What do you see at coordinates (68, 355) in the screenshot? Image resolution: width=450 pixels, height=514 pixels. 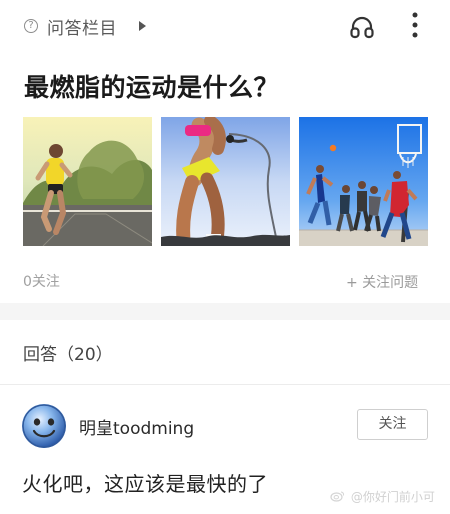 I see `answers-count-header: 回答（20）` at bounding box center [68, 355].